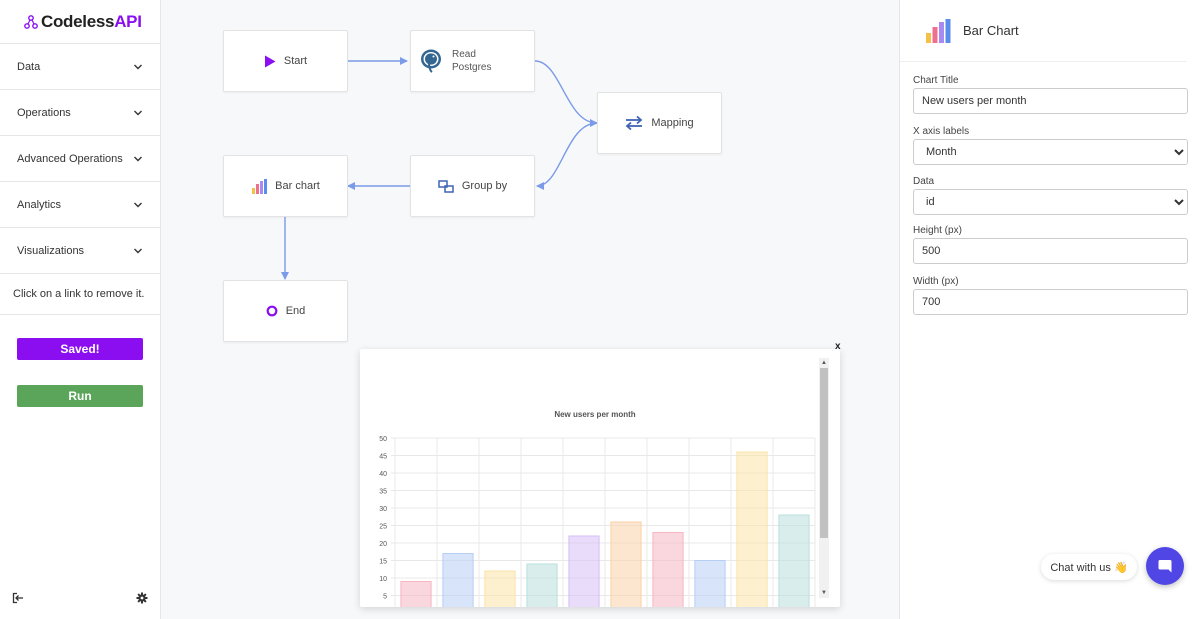  What do you see at coordinates (634, 123) in the screenshot?
I see `swap-arrows-icon` at bounding box center [634, 123].